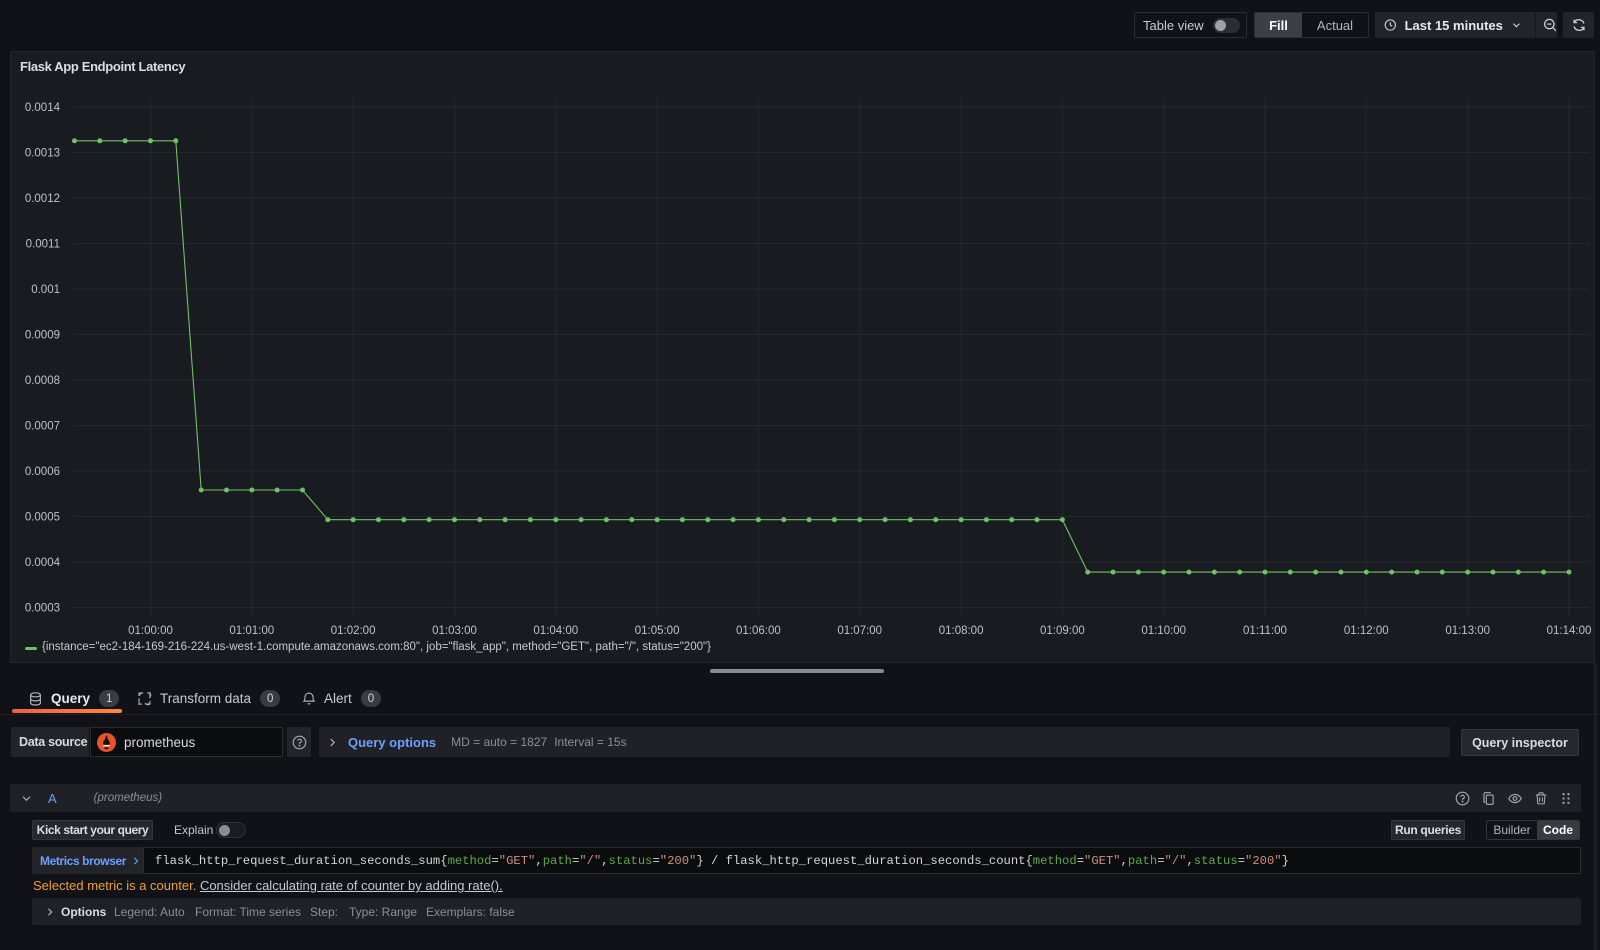  Describe the element at coordinates (42, 336) in the screenshot. I see `svg-text: 0.0009` at that location.